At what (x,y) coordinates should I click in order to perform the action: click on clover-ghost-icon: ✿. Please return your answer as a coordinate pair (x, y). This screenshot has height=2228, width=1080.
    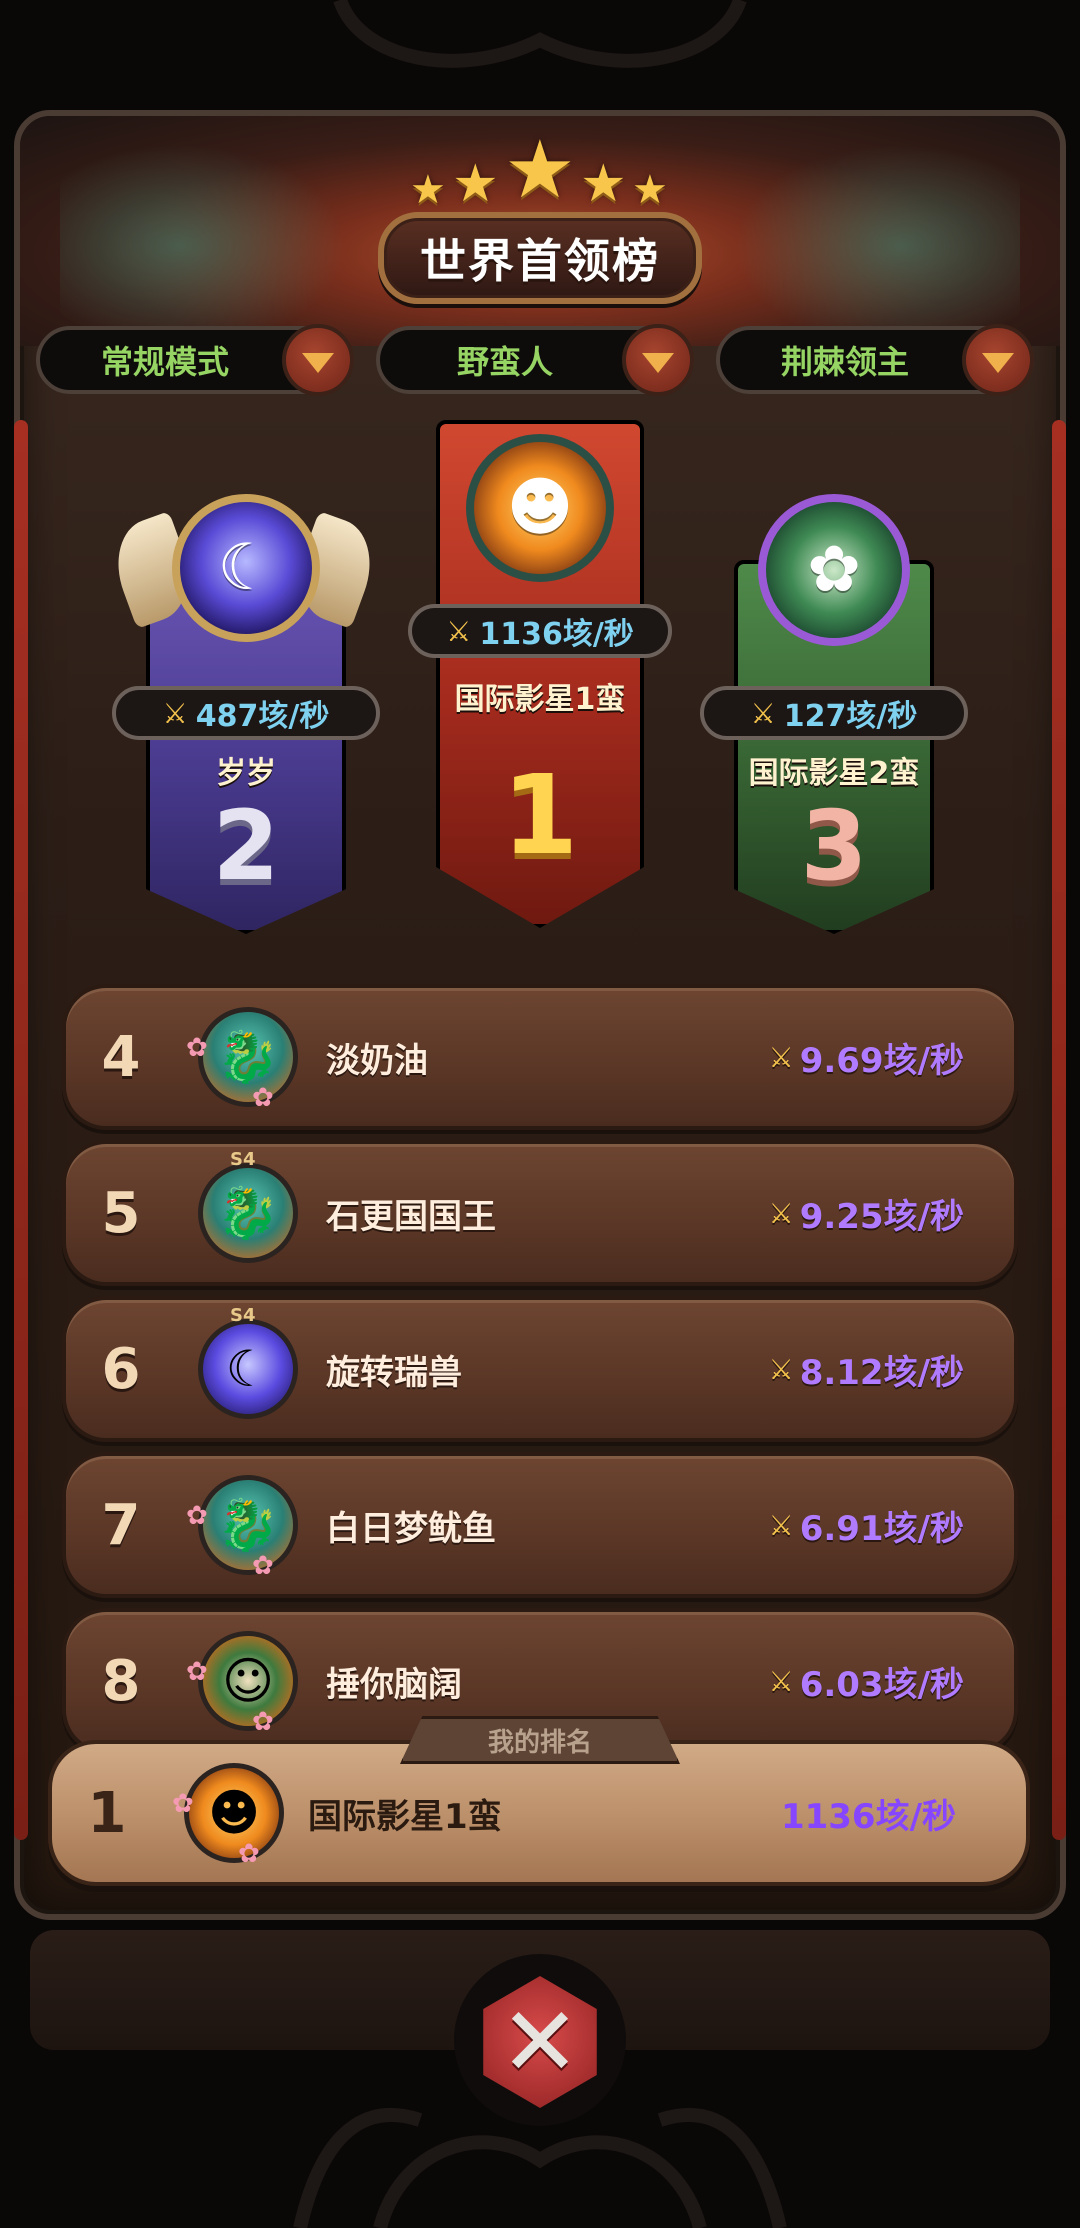
    Looking at the image, I should click on (834, 570).